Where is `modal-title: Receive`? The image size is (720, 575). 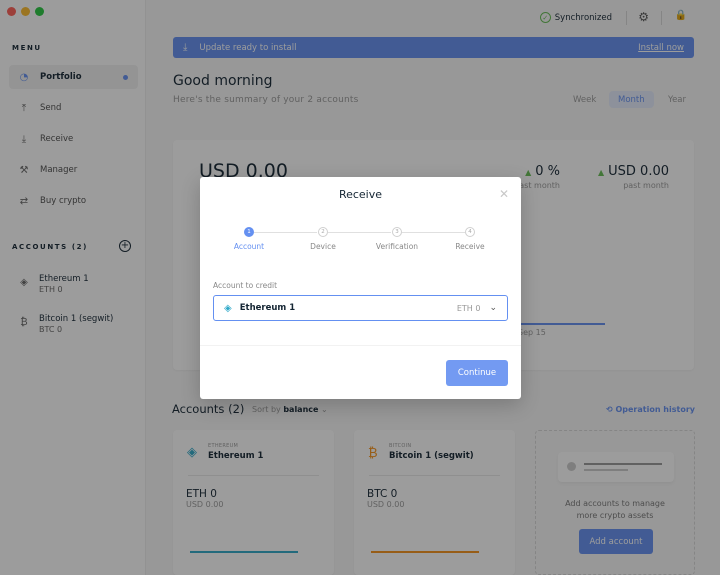 modal-title: Receive is located at coordinates (360, 194).